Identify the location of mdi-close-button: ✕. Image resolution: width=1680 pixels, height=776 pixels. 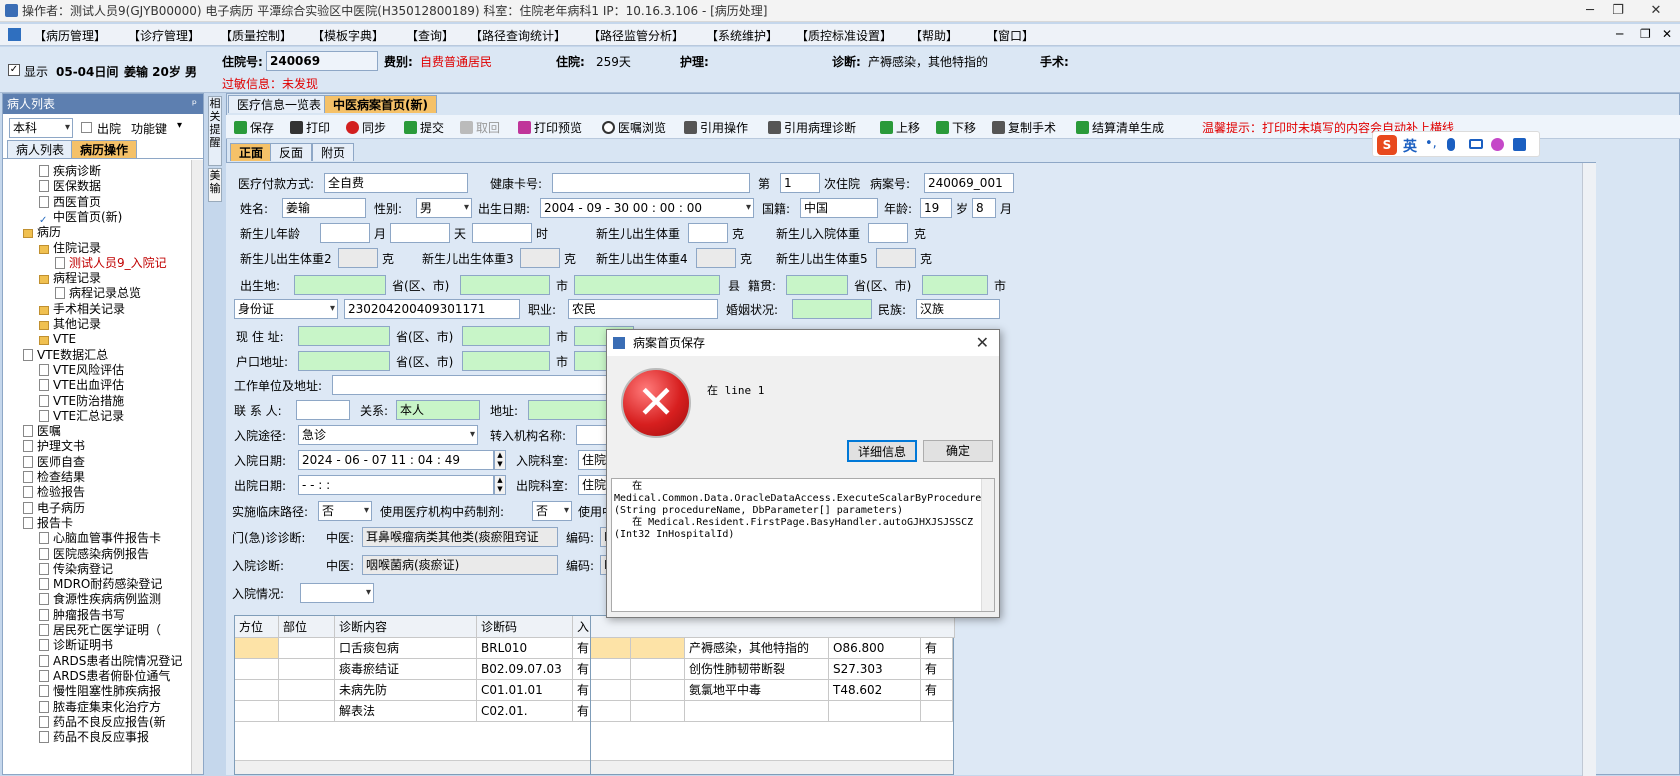
(1667, 34).